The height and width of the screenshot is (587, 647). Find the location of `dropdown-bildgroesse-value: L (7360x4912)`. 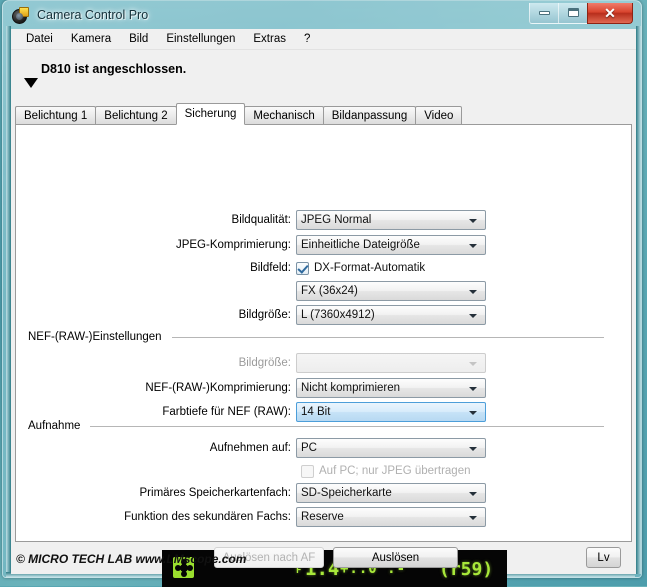

dropdown-bildgroesse-value: L (7360x4912) is located at coordinates (338, 315).